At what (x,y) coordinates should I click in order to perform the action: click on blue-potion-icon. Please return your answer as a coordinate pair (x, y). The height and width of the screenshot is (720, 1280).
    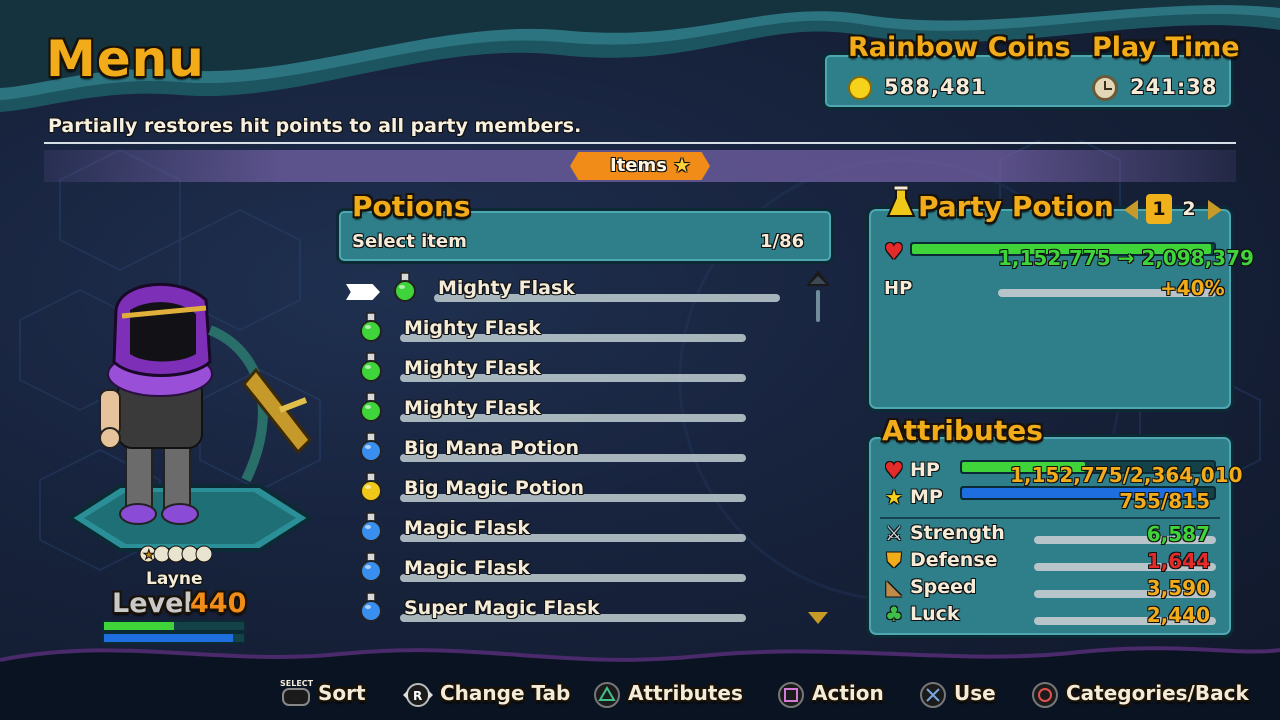
    Looking at the image, I should click on (371, 447).